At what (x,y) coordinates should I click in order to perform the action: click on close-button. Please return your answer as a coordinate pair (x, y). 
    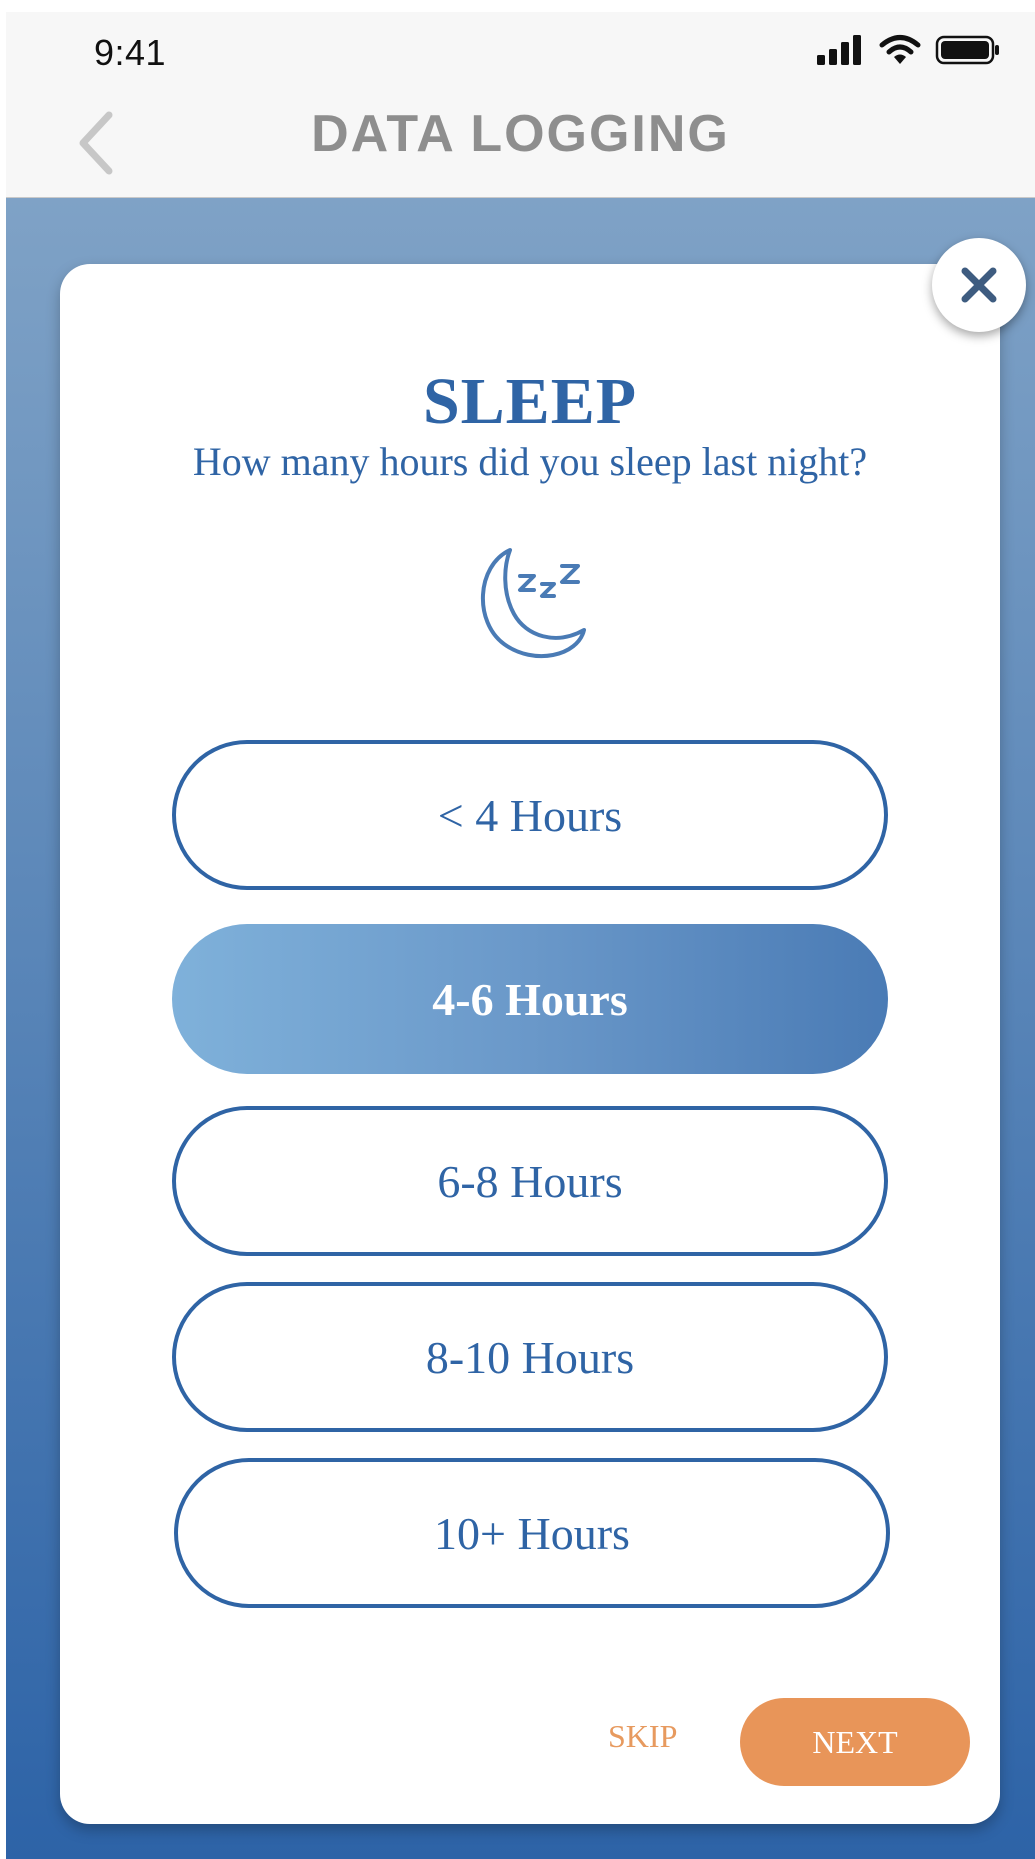
    Looking at the image, I should click on (979, 285).